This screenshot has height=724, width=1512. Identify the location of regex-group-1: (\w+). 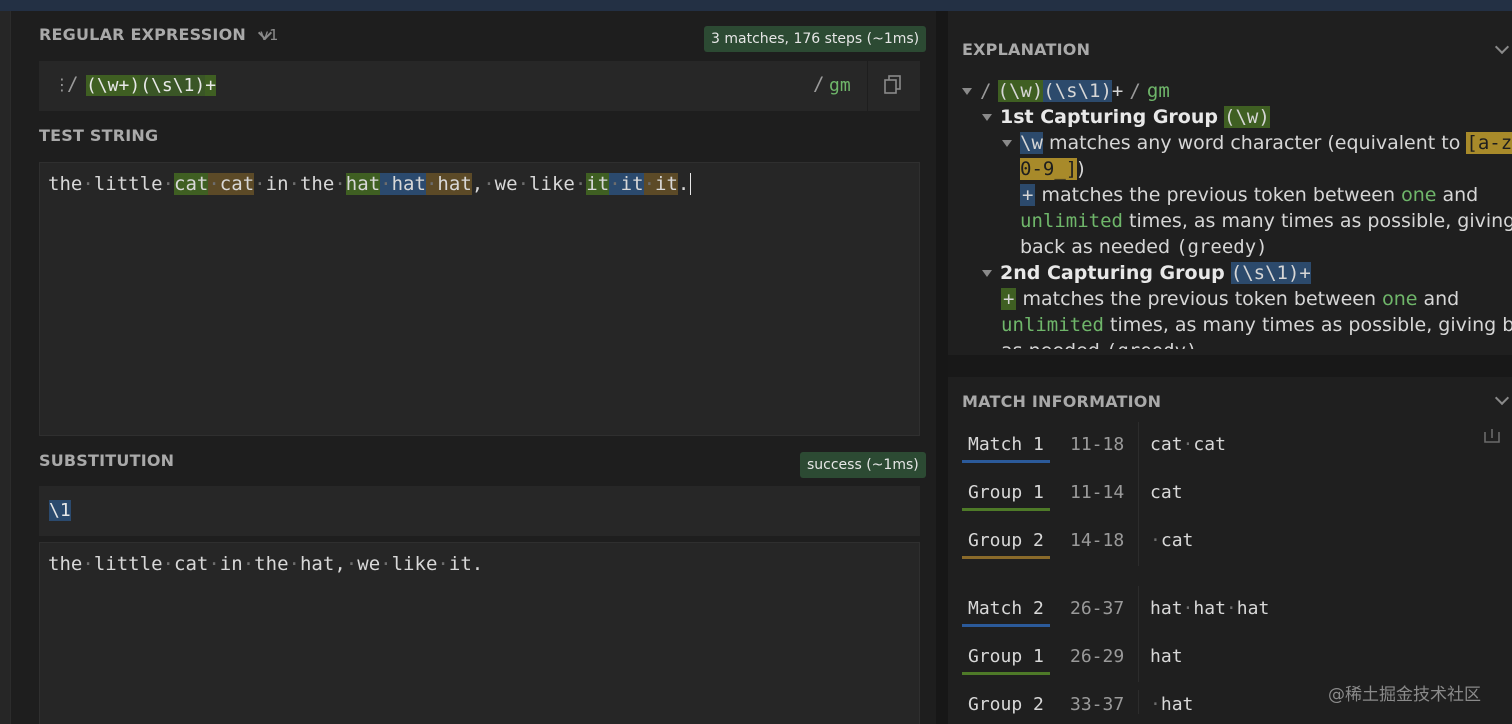
(113, 85).